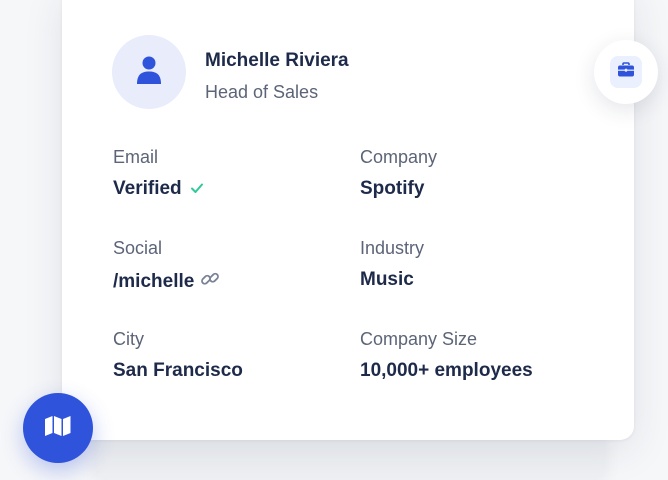 Image resolution: width=668 pixels, height=480 pixels. I want to click on briefcase-icon, so click(626, 72).